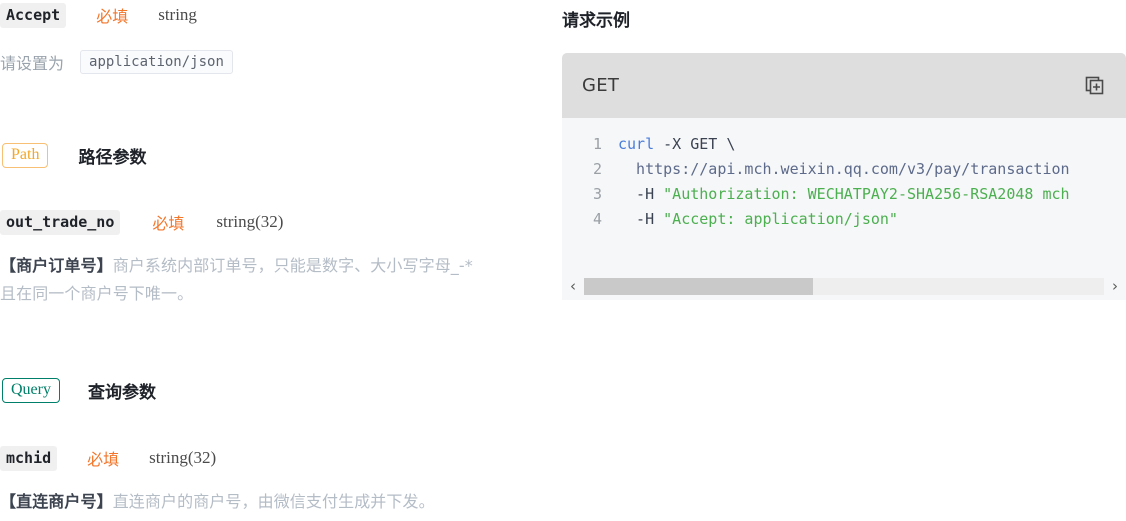  Describe the element at coordinates (636, 144) in the screenshot. I see `code-token: curl` at that location.